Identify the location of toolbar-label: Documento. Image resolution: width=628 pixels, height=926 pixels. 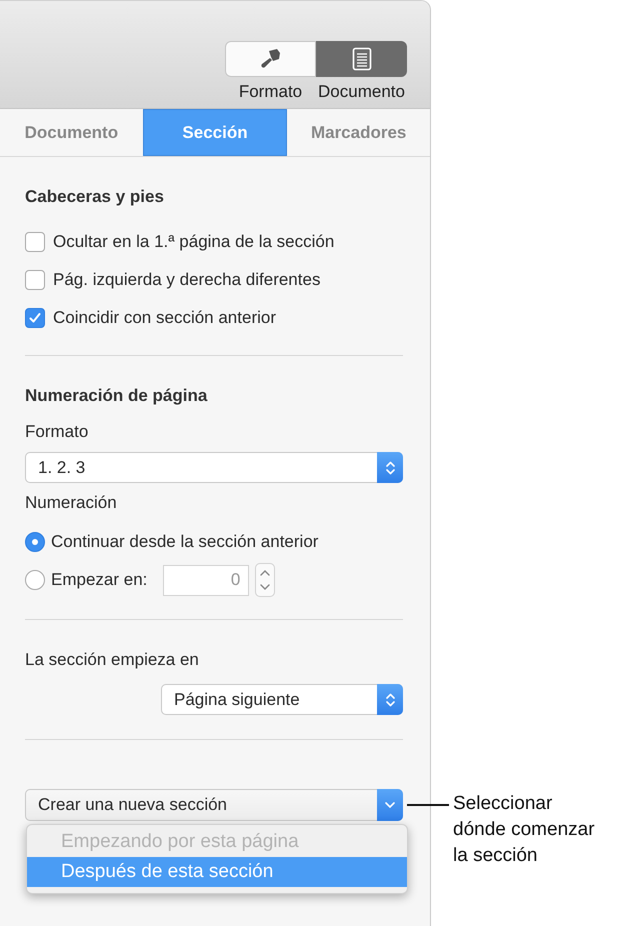
(361, 92).